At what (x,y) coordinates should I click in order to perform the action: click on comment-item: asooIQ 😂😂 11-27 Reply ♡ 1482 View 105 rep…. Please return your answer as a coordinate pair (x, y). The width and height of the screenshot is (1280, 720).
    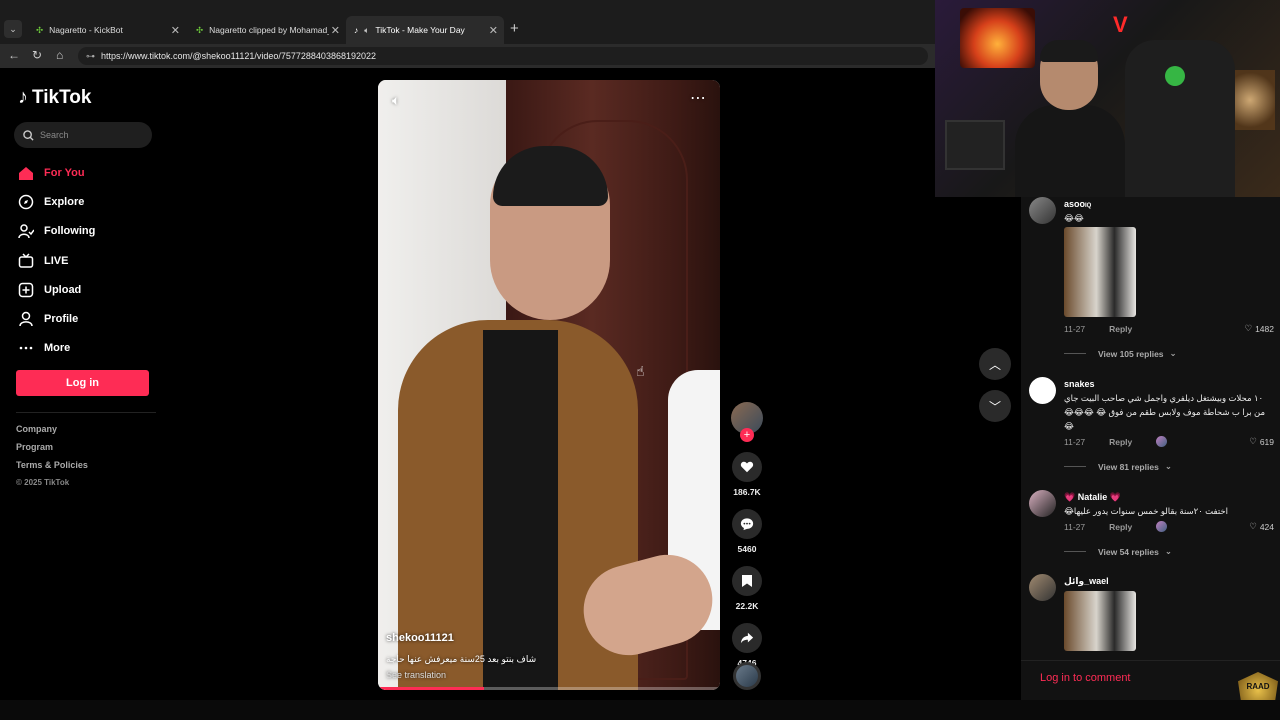
    Looking at the image, I should click on (1151, 282).